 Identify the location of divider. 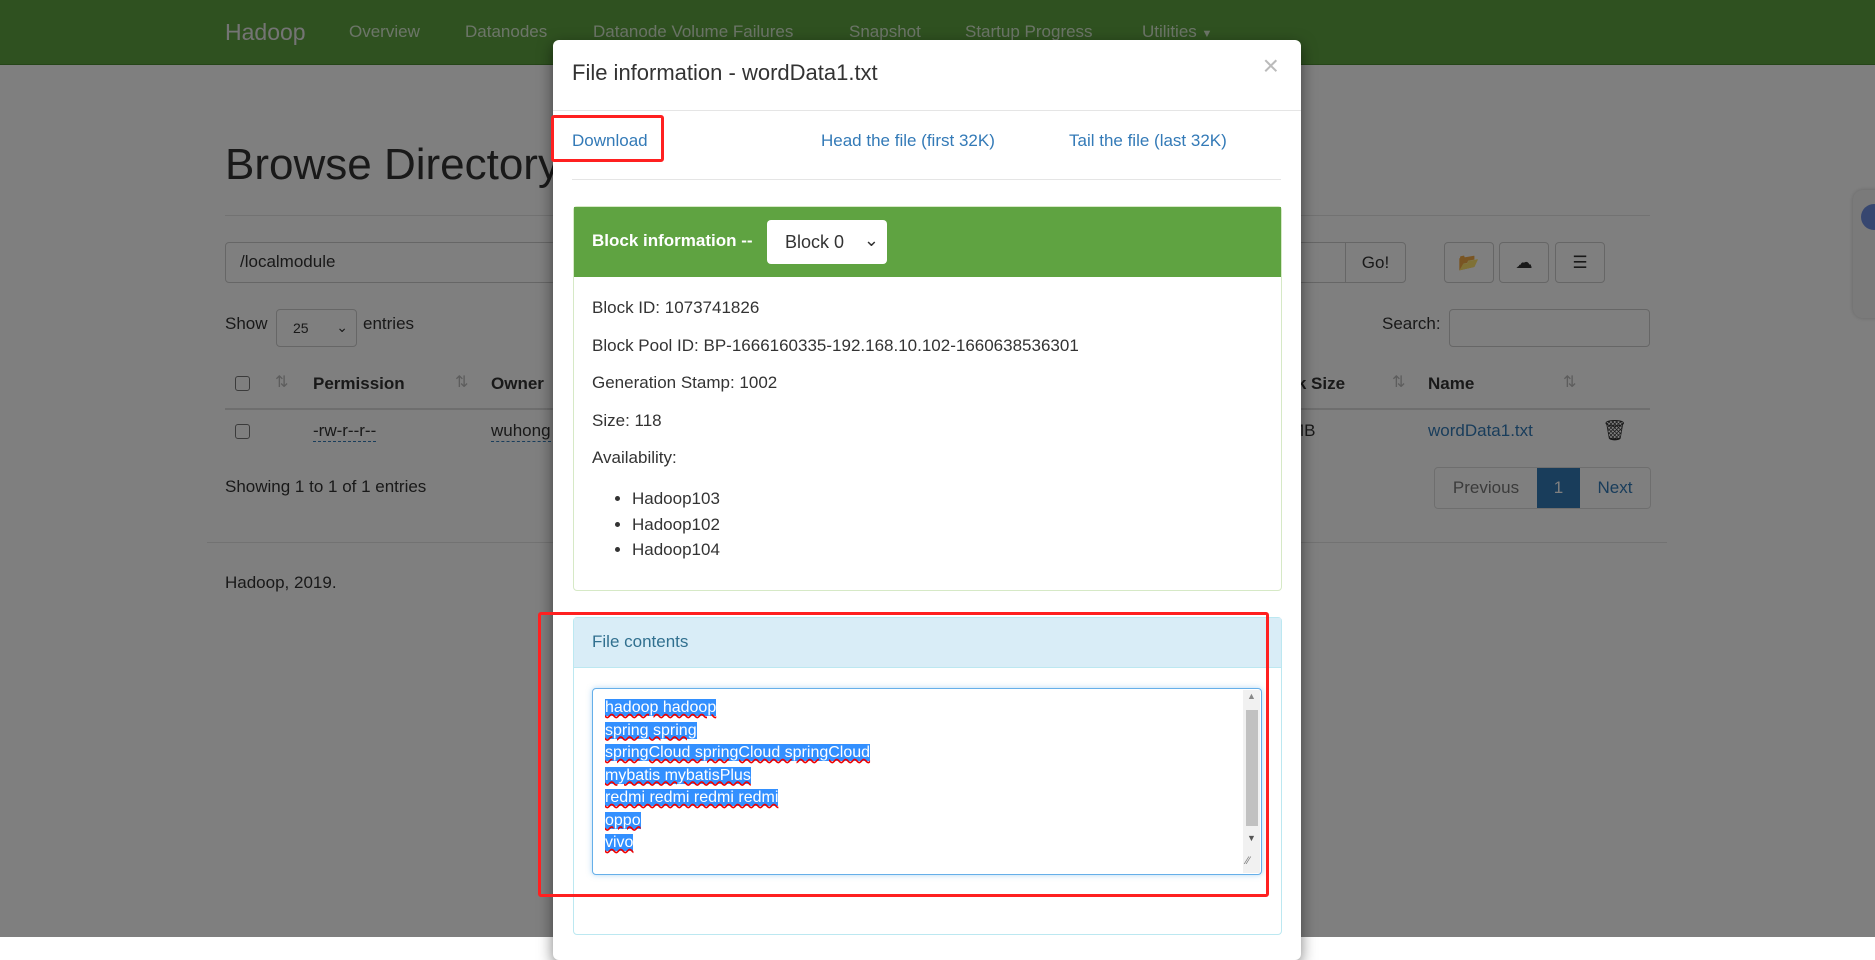
(926, 179).